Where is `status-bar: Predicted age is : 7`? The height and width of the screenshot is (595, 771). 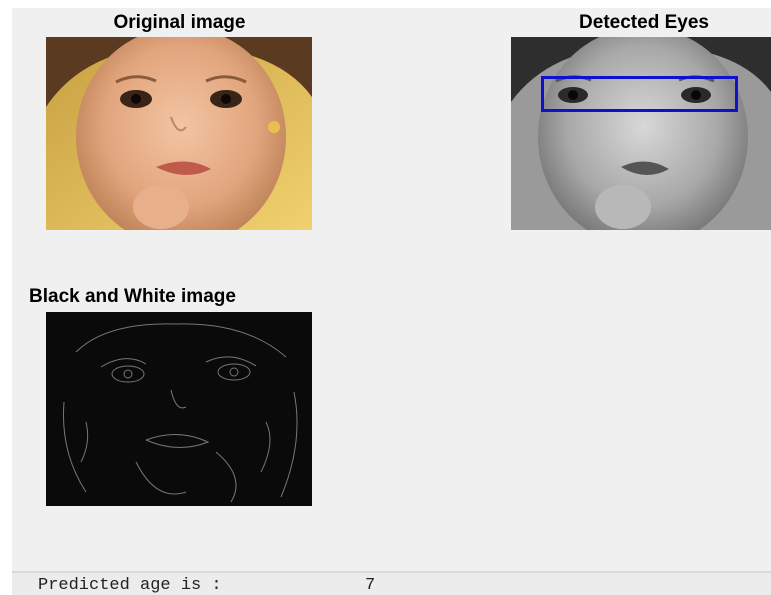
status-bar: Predicted age is : 7 is located at coordinates (391, 583).